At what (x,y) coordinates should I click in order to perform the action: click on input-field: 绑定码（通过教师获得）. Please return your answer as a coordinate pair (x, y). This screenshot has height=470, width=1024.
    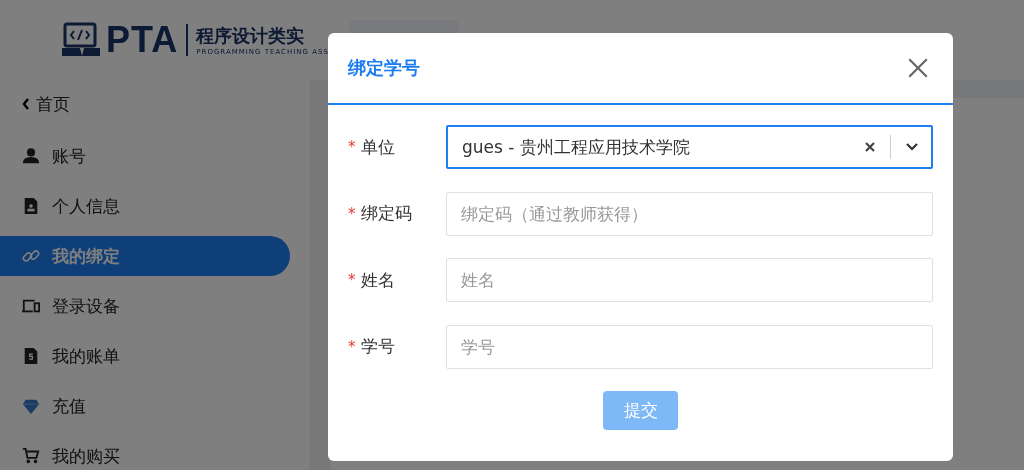
    Looking at the image, I should click on (689, 213).